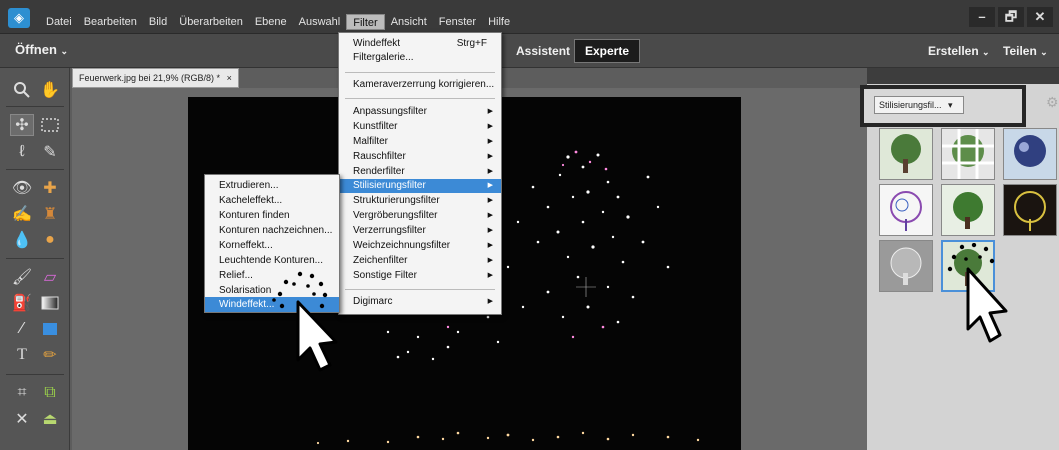  Describe the element at coordinates (22, 240) in the screenshot. I see `blur-tool-icon: 💧` at that location.